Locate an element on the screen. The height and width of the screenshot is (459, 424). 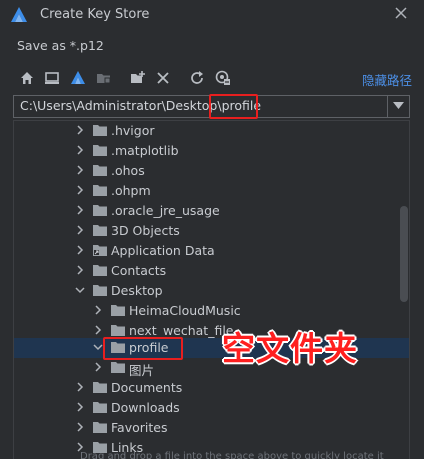
tree-item-label: next_wechat_file is located at coordinates (181, 330).